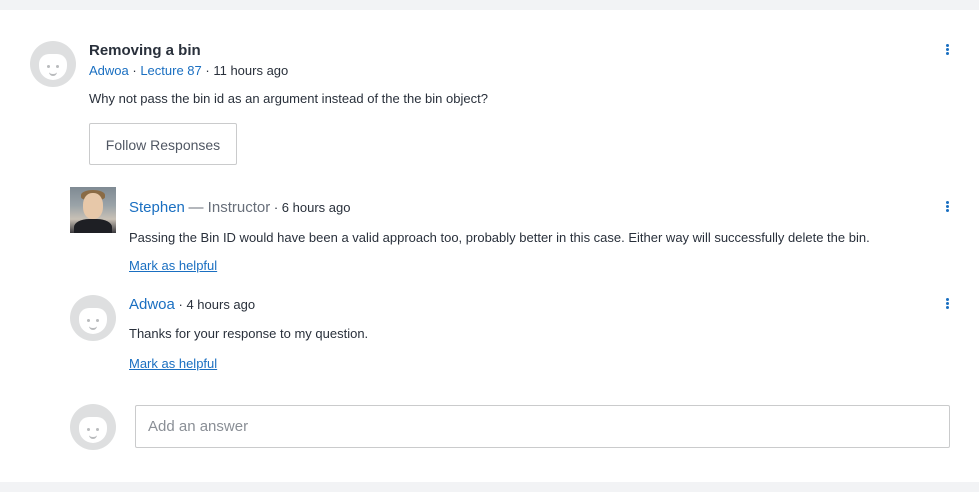 The width and height of the screenshot is (979, 492). Describe the element at coordinates (173, 363) in the screenshot. I see `response-2-mark-helpful-link: Mark as helpful` at that location.